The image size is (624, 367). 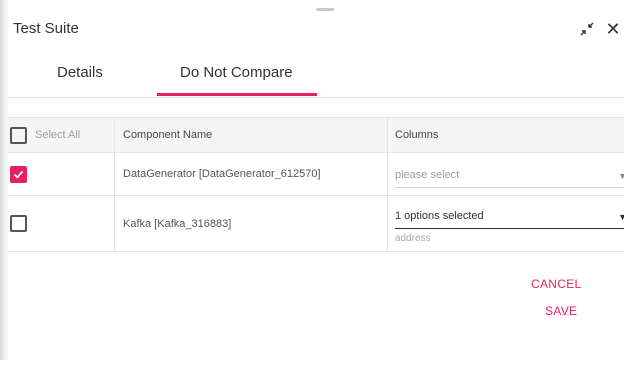 I want to click on dialog-title: Test Suite, so click(x=46, y=28).